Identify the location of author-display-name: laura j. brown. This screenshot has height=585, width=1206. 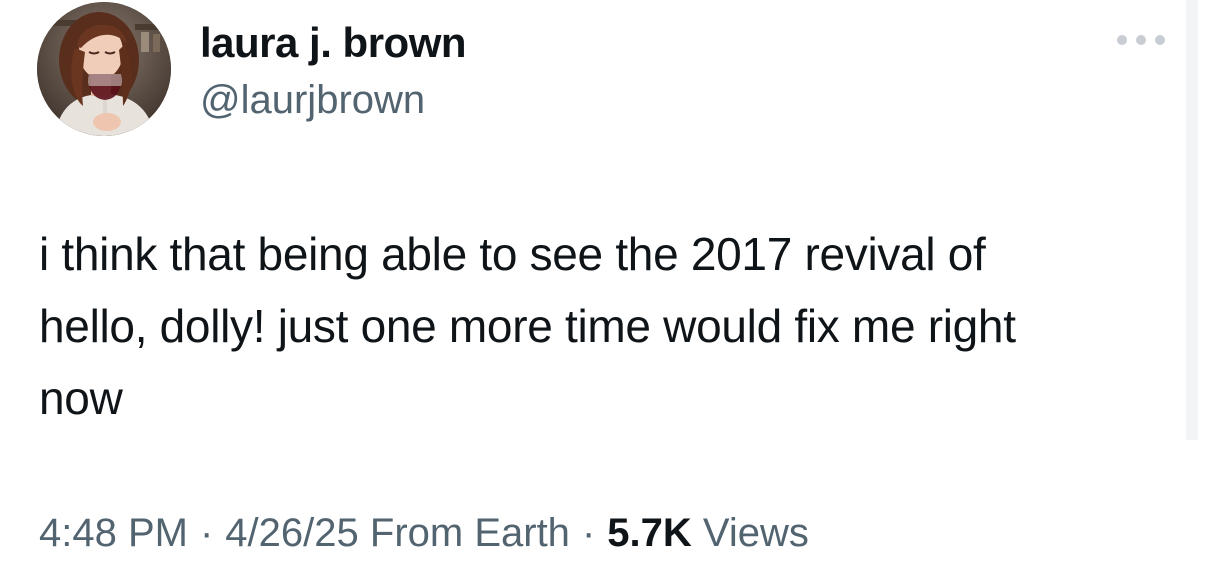
(333, 43).